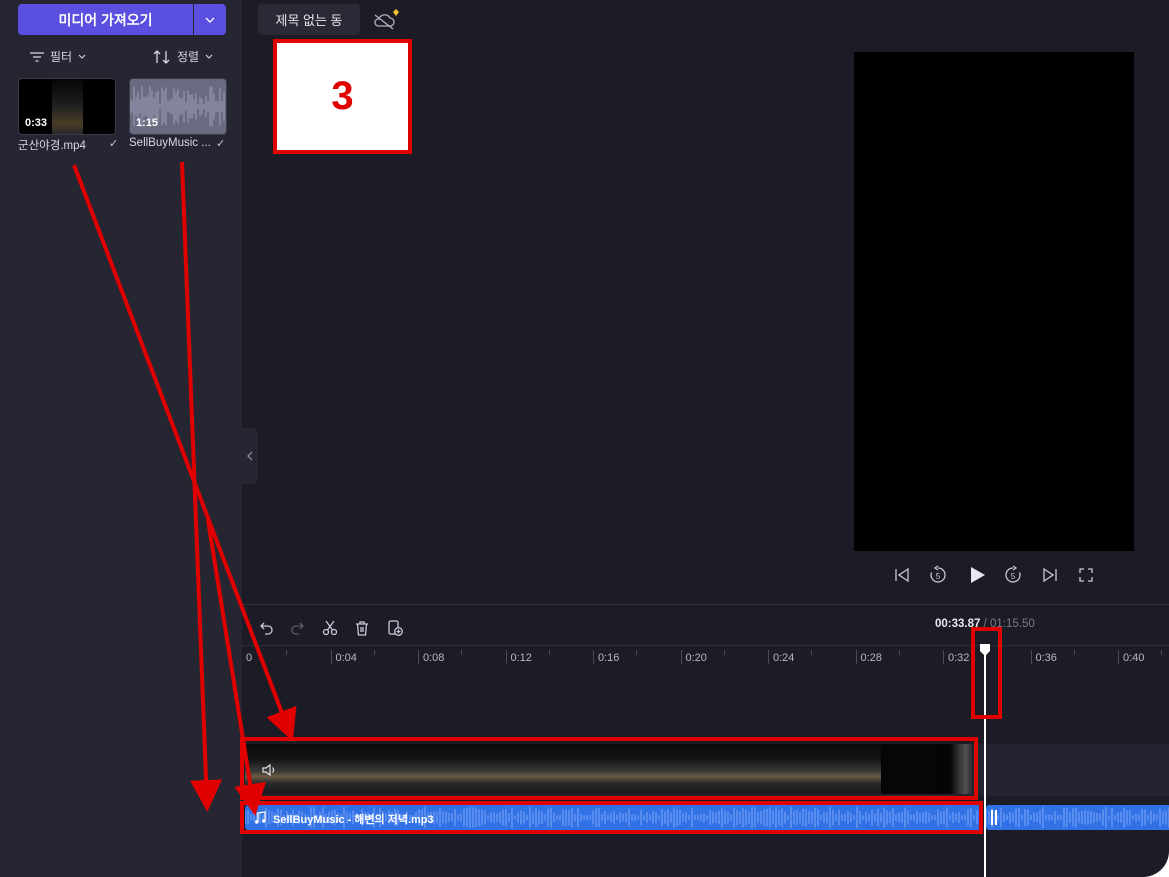 This screenshot has height=877, width=1169. I want to click on clip-volume-icon, so click(270, 770).